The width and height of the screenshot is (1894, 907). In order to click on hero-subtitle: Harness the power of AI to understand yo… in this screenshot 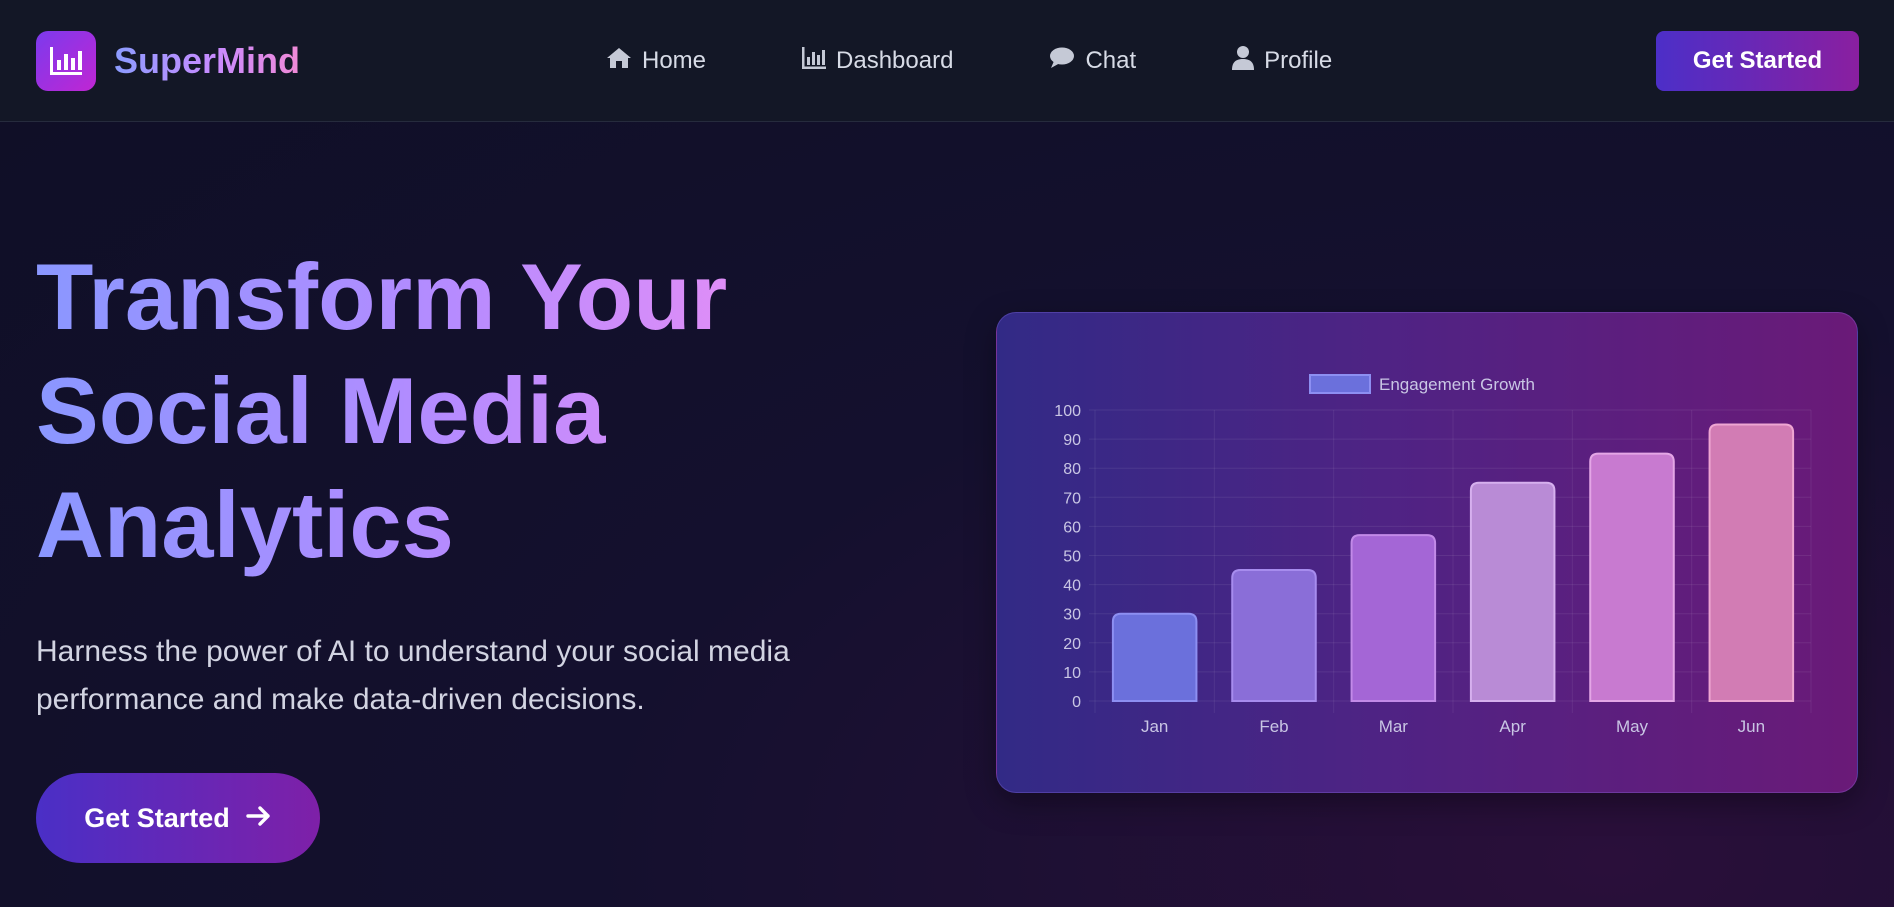, I will do `click(466, 676)`.